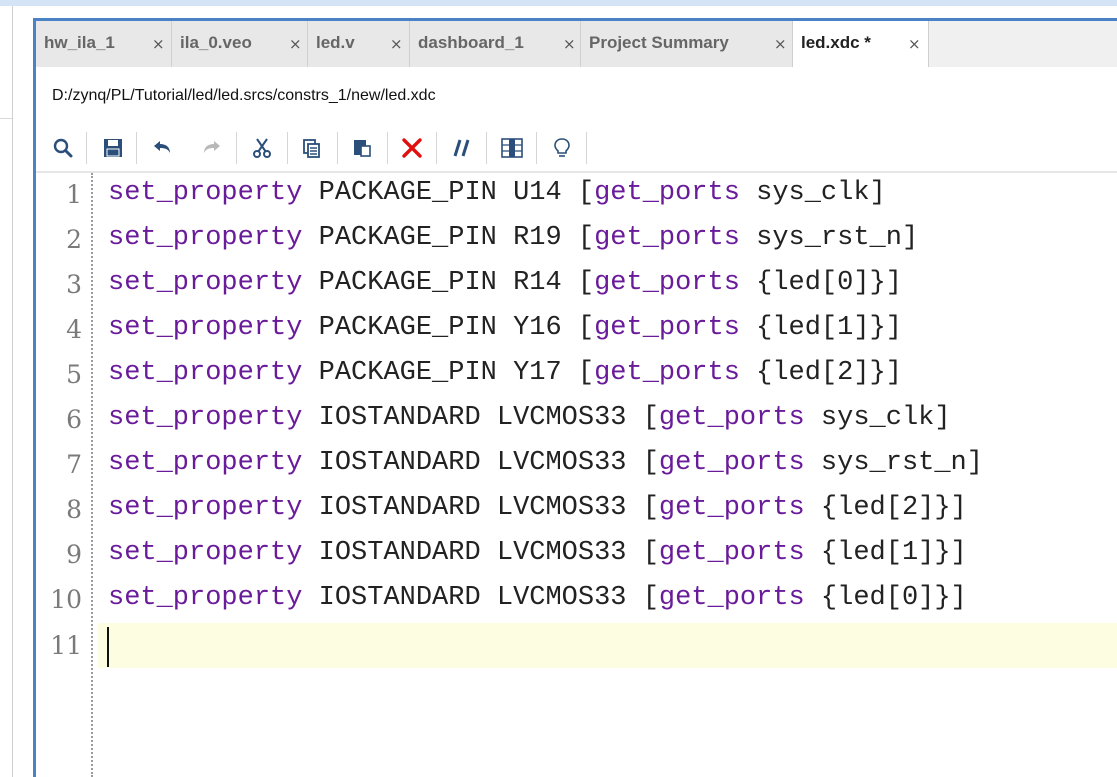 This screenshot has width=1117, height=777. What do you see at coordinates (359, 44) in the screenshot?
I see `tab-led-v: led.v ×` at bounding box center [359, 44].